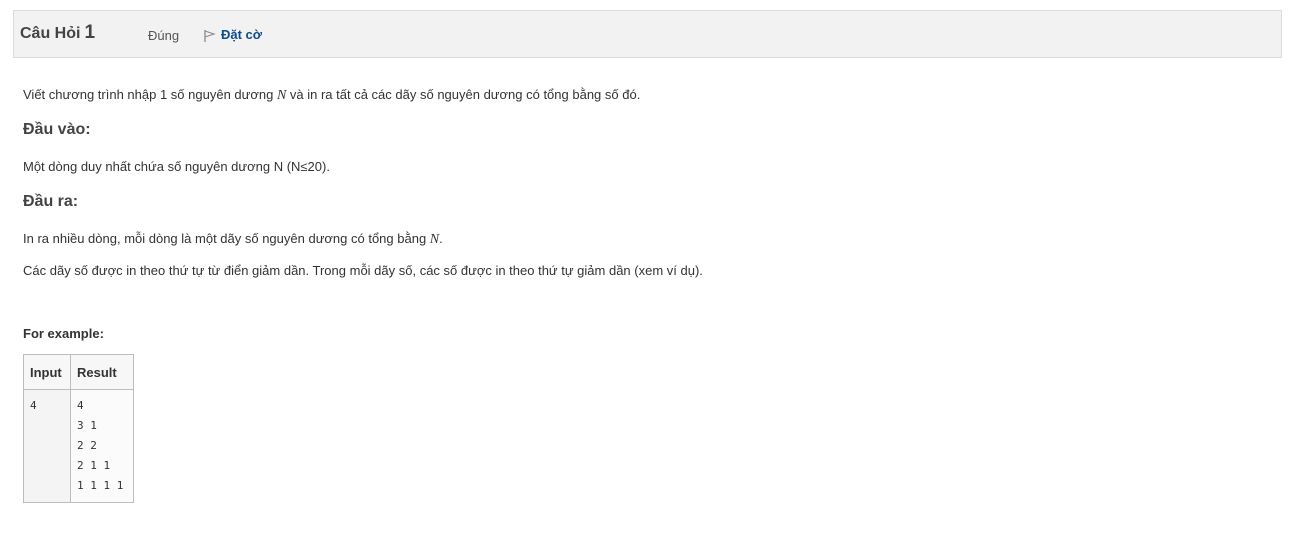 This screenshot has width=1297, height=541. I want to click on flag-outline-icon, so click(212, 34).